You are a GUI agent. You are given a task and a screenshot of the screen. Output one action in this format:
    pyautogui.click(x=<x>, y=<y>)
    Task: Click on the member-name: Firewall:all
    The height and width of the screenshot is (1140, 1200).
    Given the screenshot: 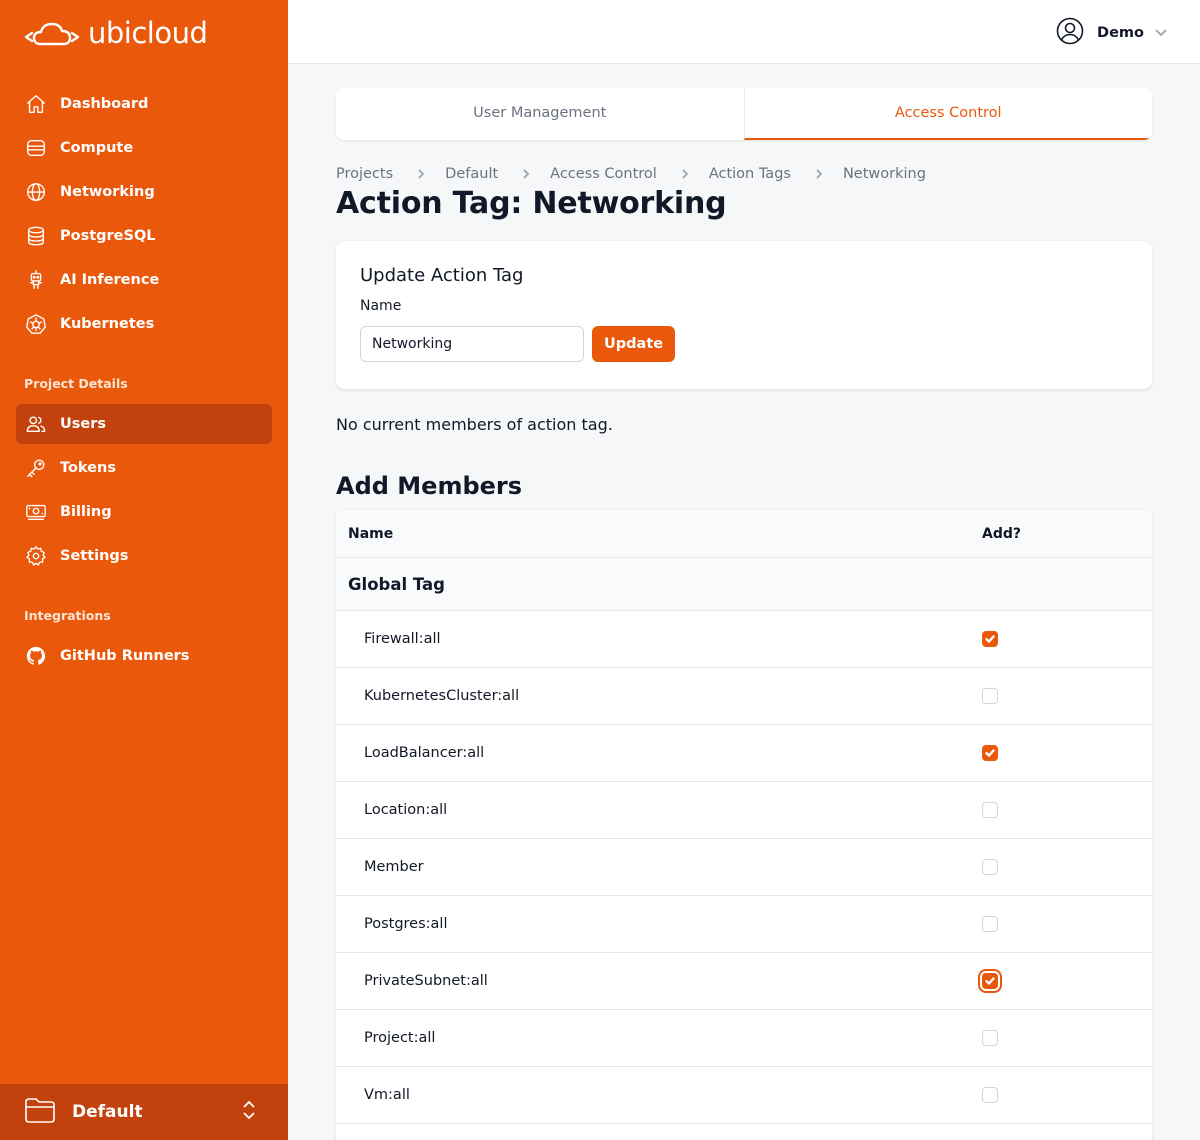 What is the action you would take?
    pyautogui.click(x=402, y=639)
    